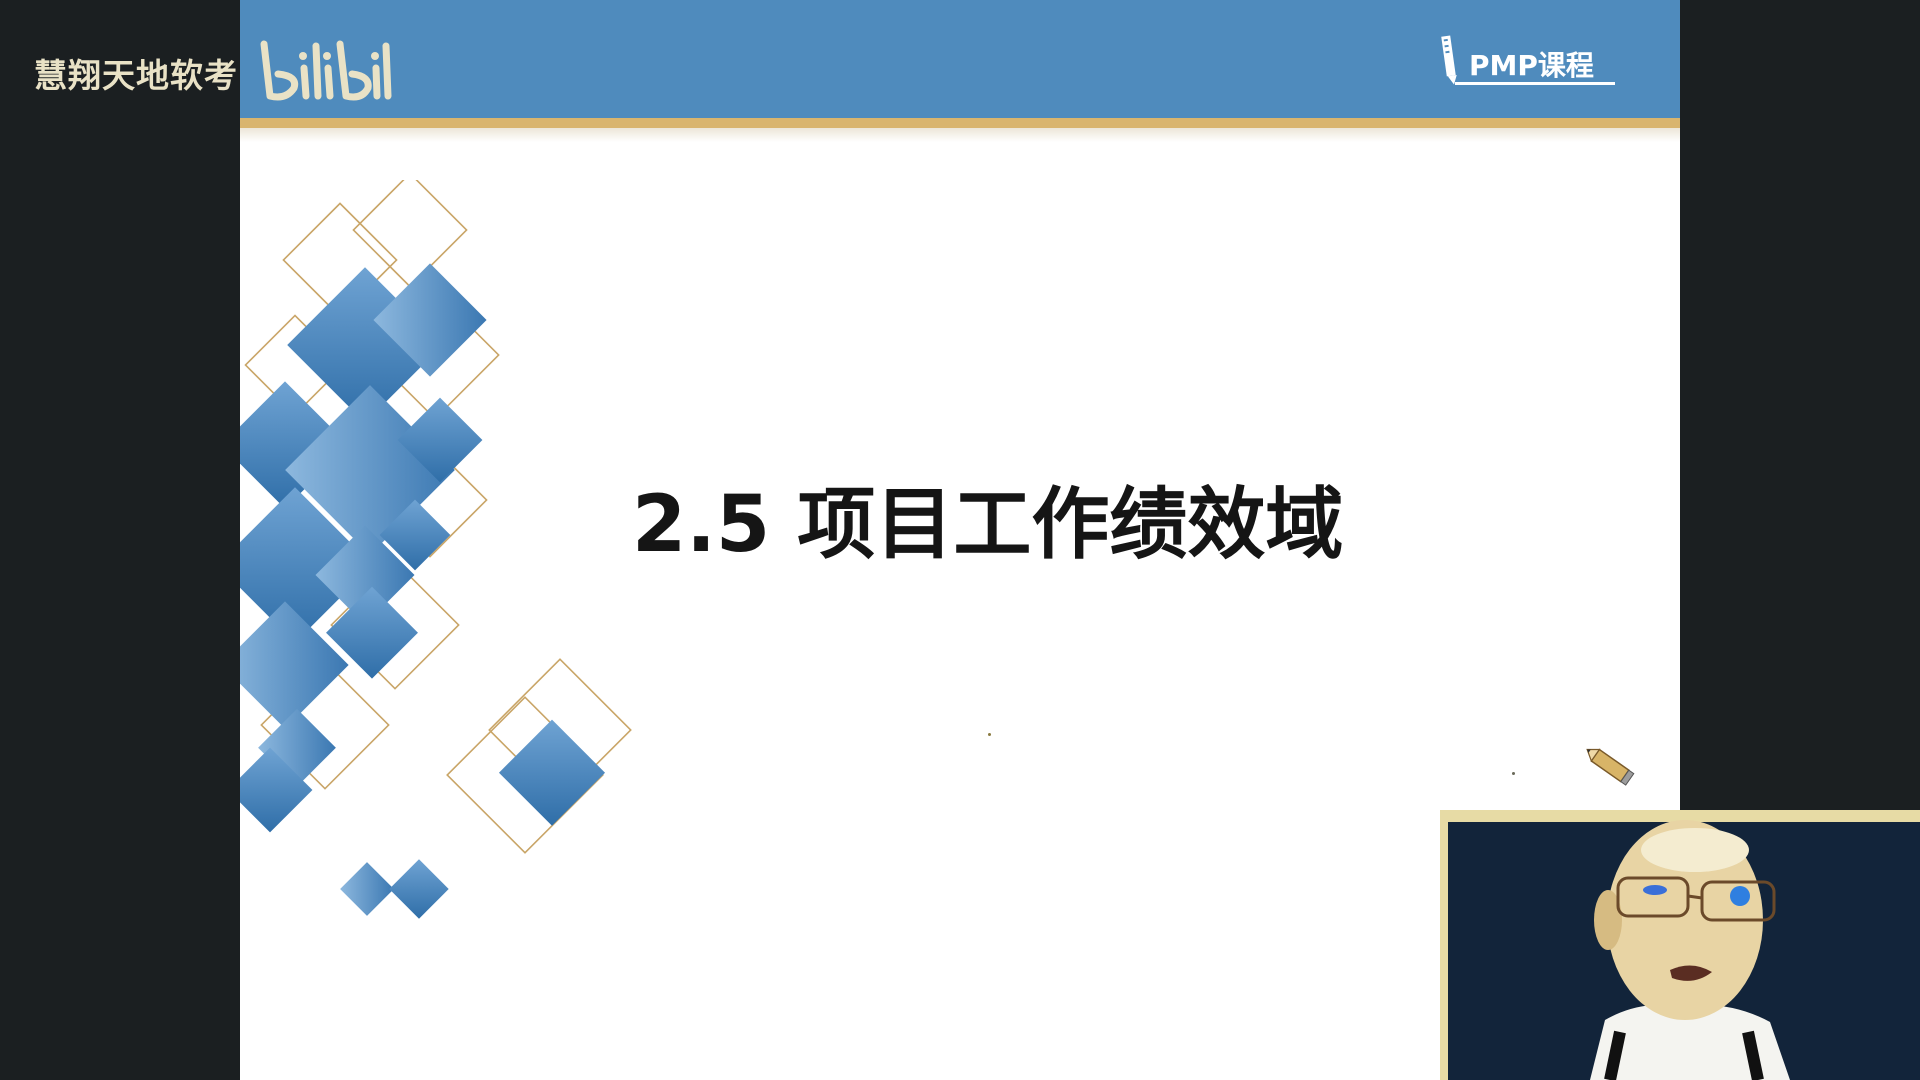 The height and width of the screenshot is (1080, 1920). Describe the element at coordinates (1610, 767) in the screenshot. I see `pencil-icon` at that location.